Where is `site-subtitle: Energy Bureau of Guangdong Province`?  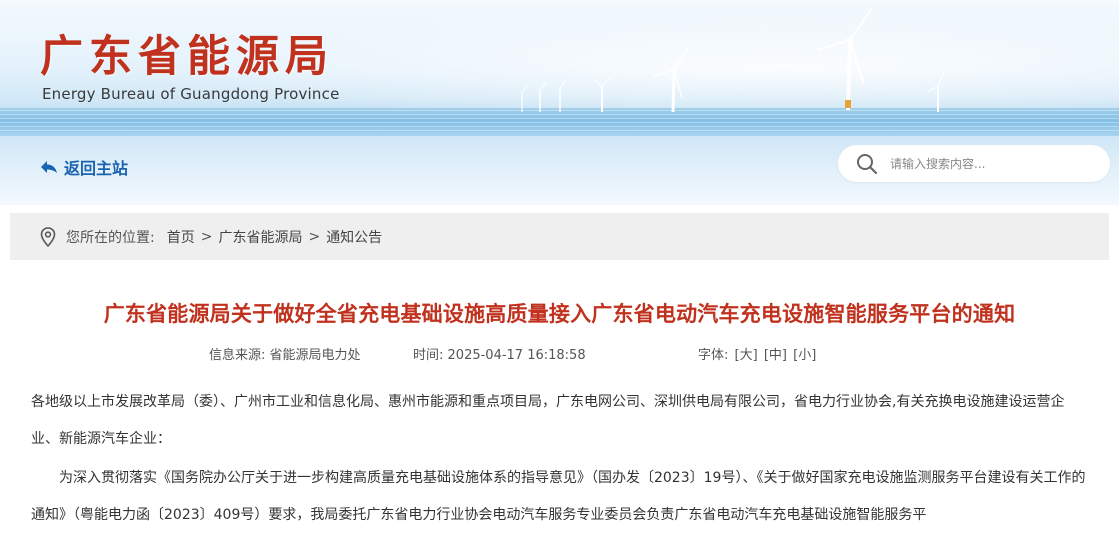
site-subtitle: Energy Bureau of Guangdong Province is located at coordinates (191, 94).